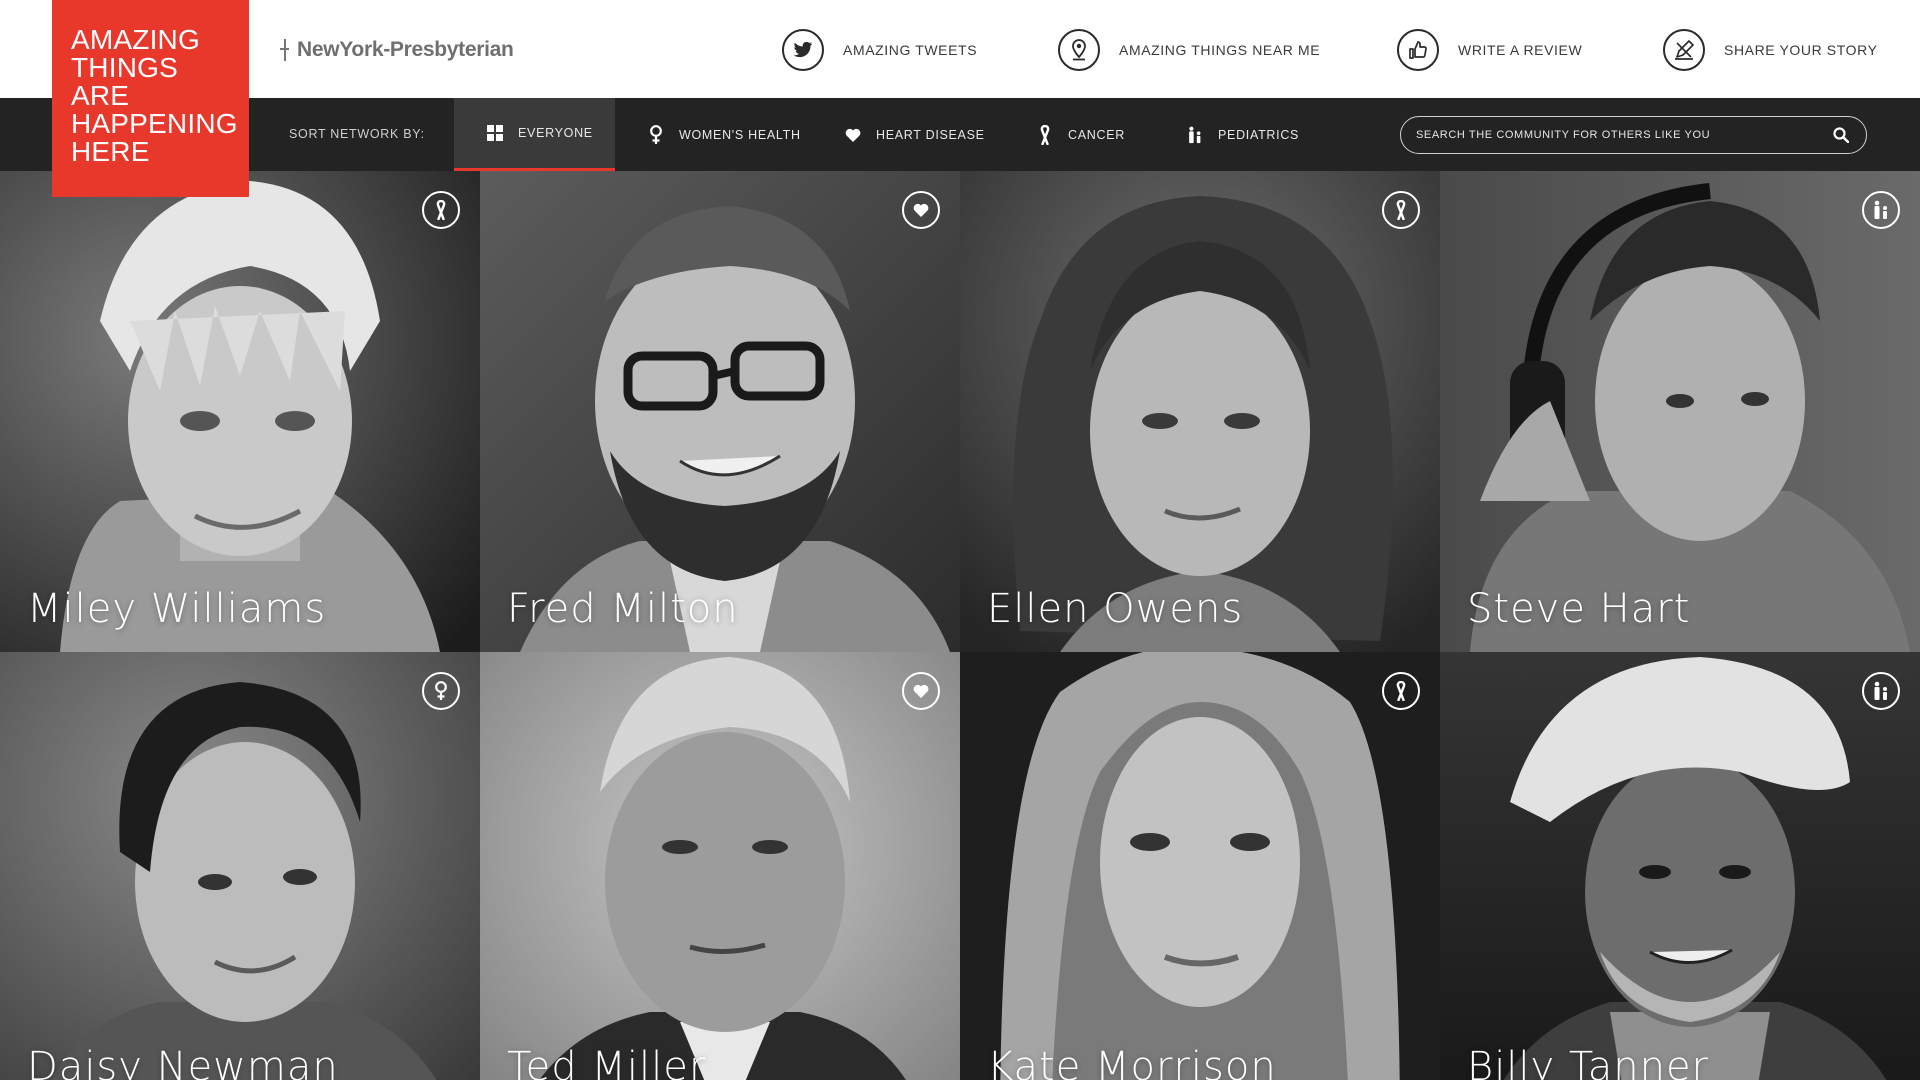  I want to click on person-name: Miley Williams, so click(177, 609).